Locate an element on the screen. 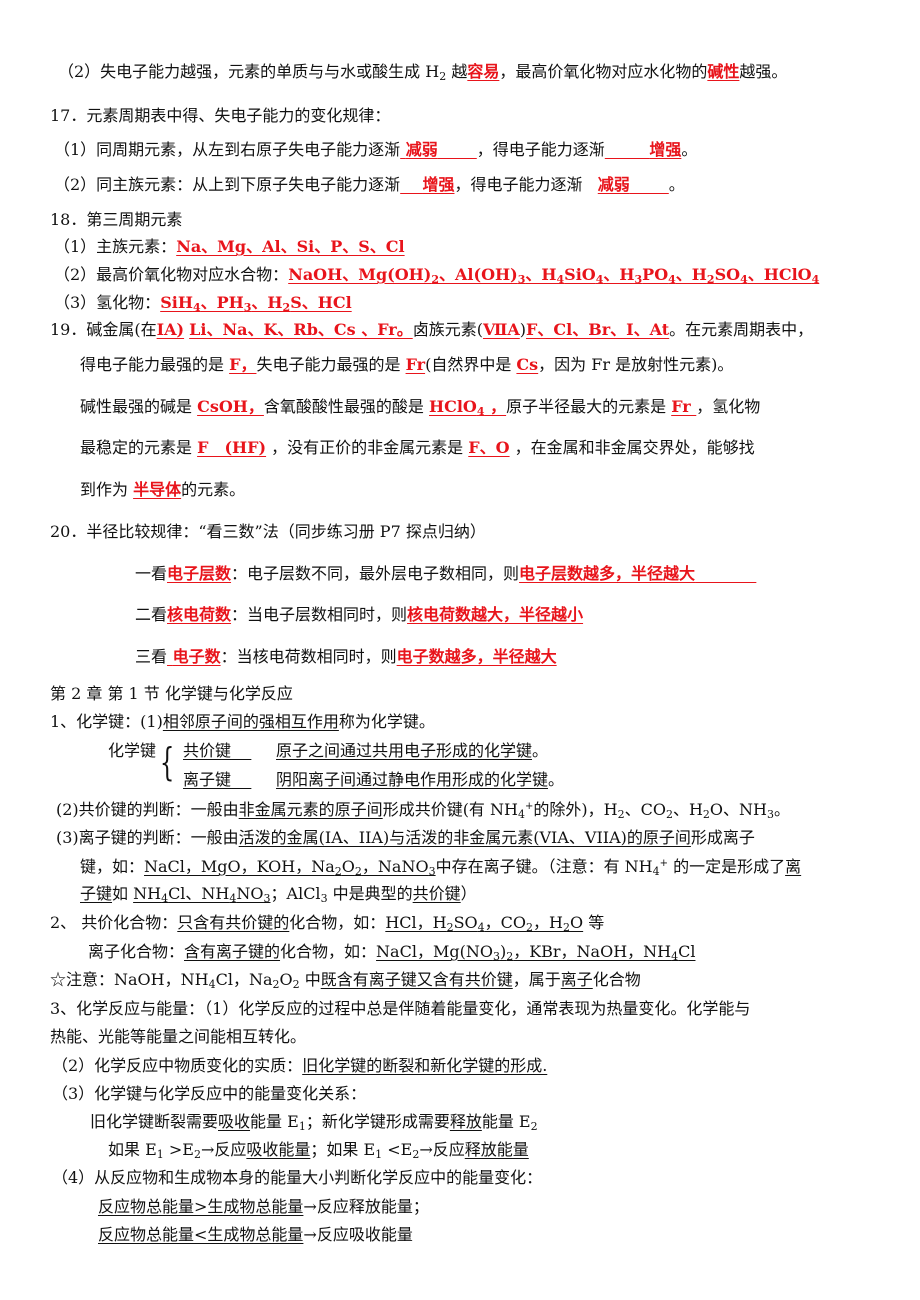  text-line: 子键如 NH4Cl、NH4NO3；AlCl3 中是典型的共价键） is located at coordinates (278, 894).